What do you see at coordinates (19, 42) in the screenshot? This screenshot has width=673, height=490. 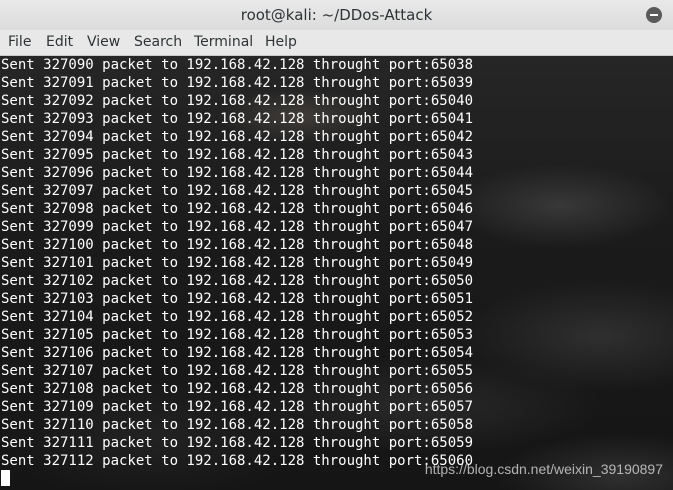 I see `menu-file: File` at bounding box center [19, 42].